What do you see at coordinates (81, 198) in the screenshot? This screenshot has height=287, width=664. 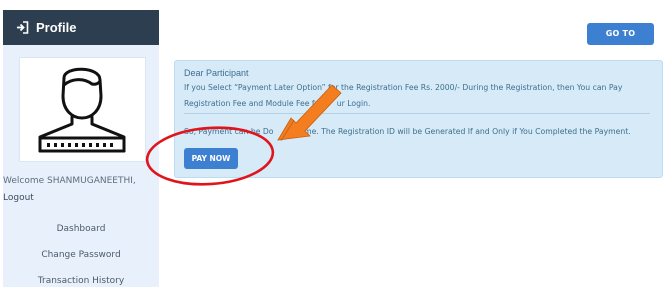 I see `logout-link: Logout` at bounding box center [81, 198].